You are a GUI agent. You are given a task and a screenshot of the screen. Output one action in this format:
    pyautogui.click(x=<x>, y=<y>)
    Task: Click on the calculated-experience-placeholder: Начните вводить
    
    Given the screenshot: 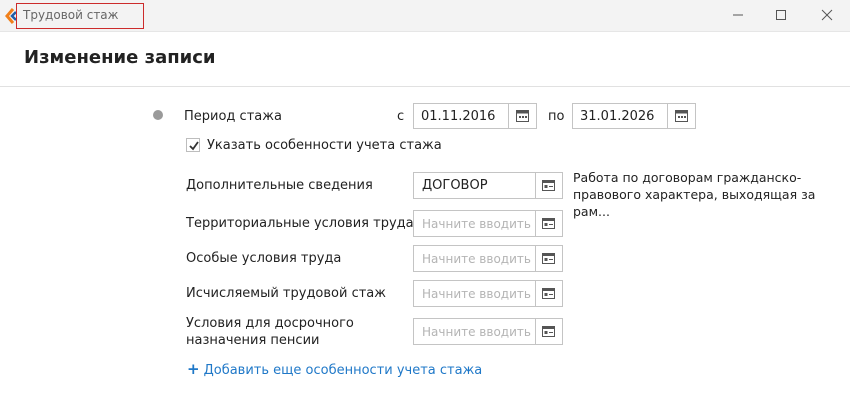 What is the action you would take?
    pyautogui.click(x=476, y=294)
    